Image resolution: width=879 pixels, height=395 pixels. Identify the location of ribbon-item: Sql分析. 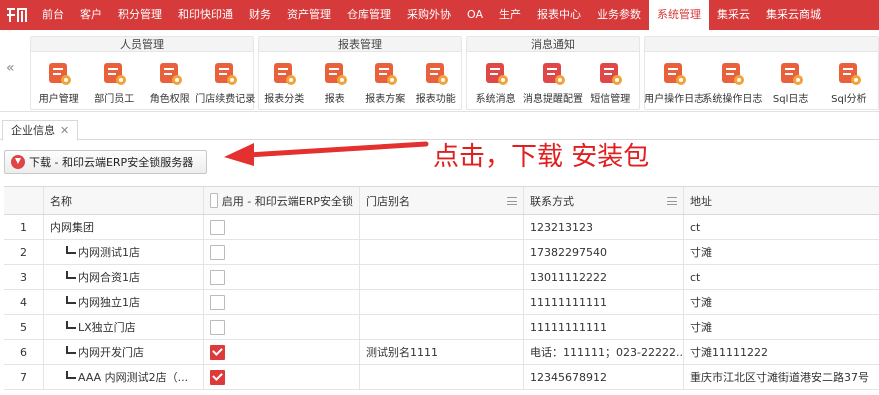
(849, 82).